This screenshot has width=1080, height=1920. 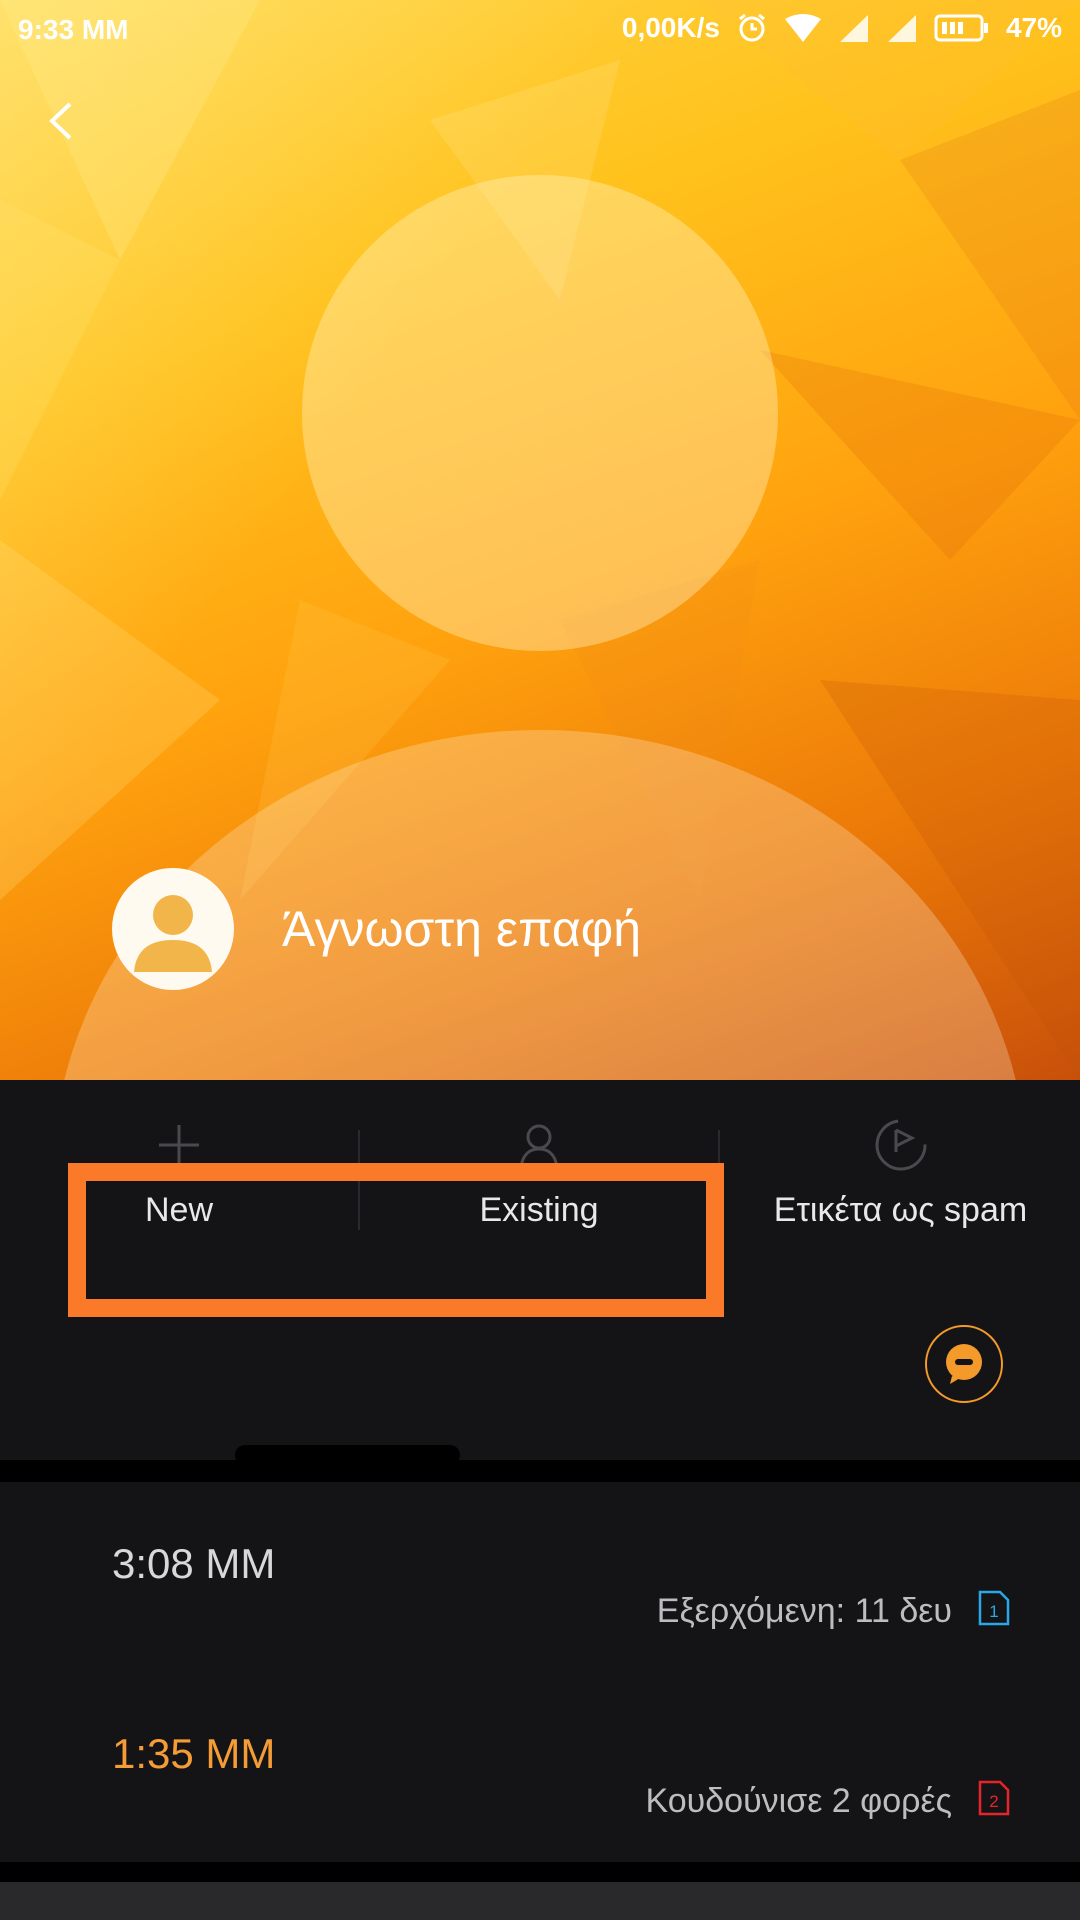 What do you see at coordinates (802, 28) in the screenshot?
I see `wifi-icon` at bounding box center [802, 28].